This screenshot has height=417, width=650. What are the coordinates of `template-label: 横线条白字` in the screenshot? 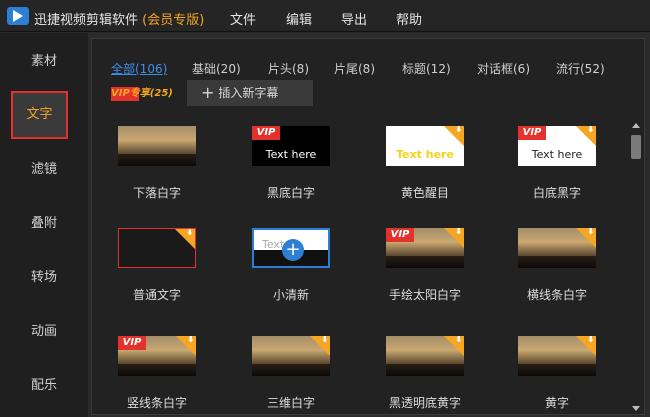 It's located at (556, 295).